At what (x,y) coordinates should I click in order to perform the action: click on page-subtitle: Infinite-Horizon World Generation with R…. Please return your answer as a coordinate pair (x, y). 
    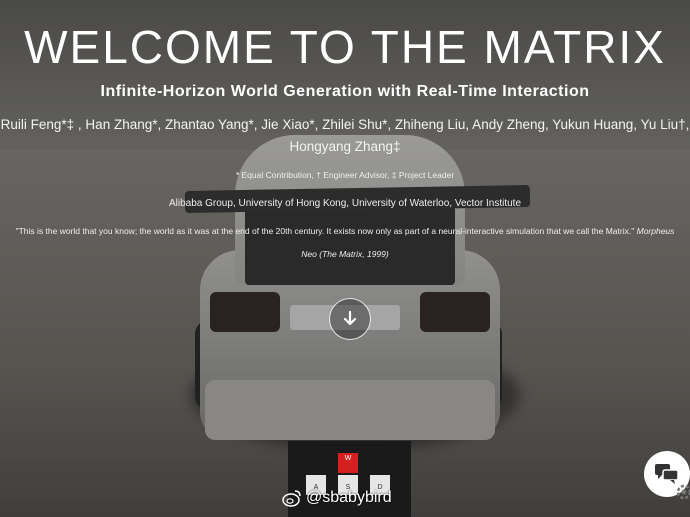
    Looking at the image, I should click on (345, 91).